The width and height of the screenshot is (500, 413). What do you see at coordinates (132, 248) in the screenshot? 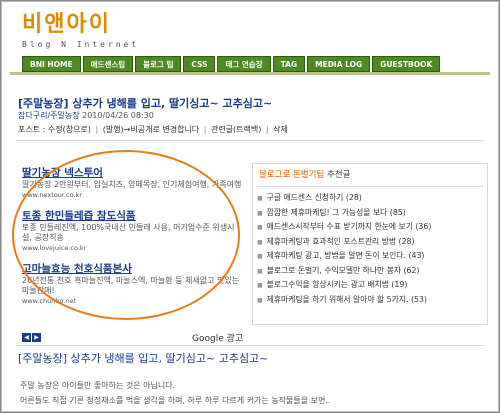
I see `ad-url: www.lovejuice.co.kr` at bounding box center [132, 248].